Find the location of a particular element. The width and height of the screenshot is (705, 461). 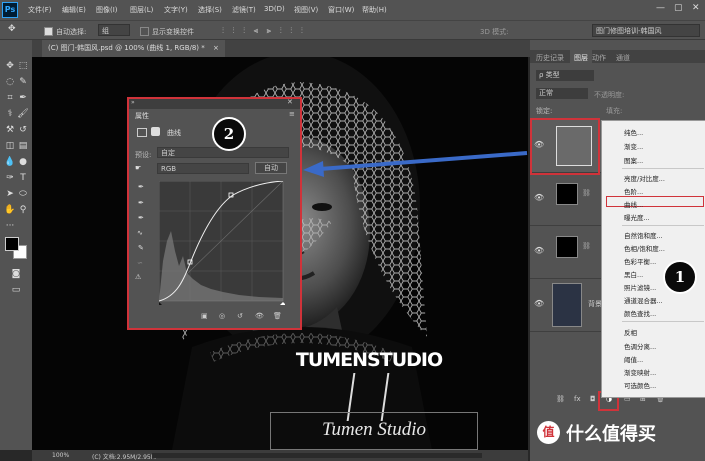

curves-graph is located at coordinates (222, 243).